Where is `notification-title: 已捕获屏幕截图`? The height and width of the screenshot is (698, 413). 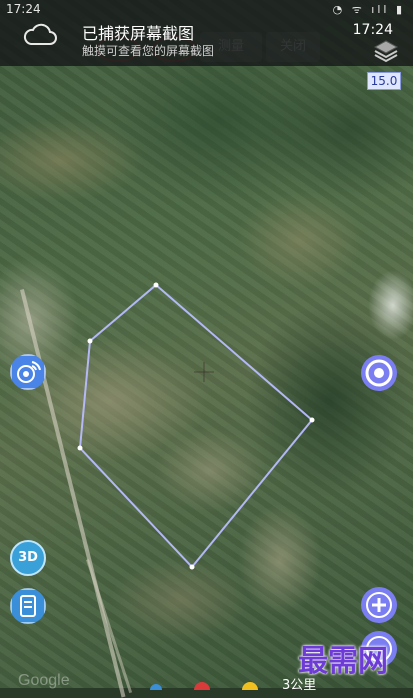
notification-title: 已捕获屏幕截图 is located at coordinates (138, 33).